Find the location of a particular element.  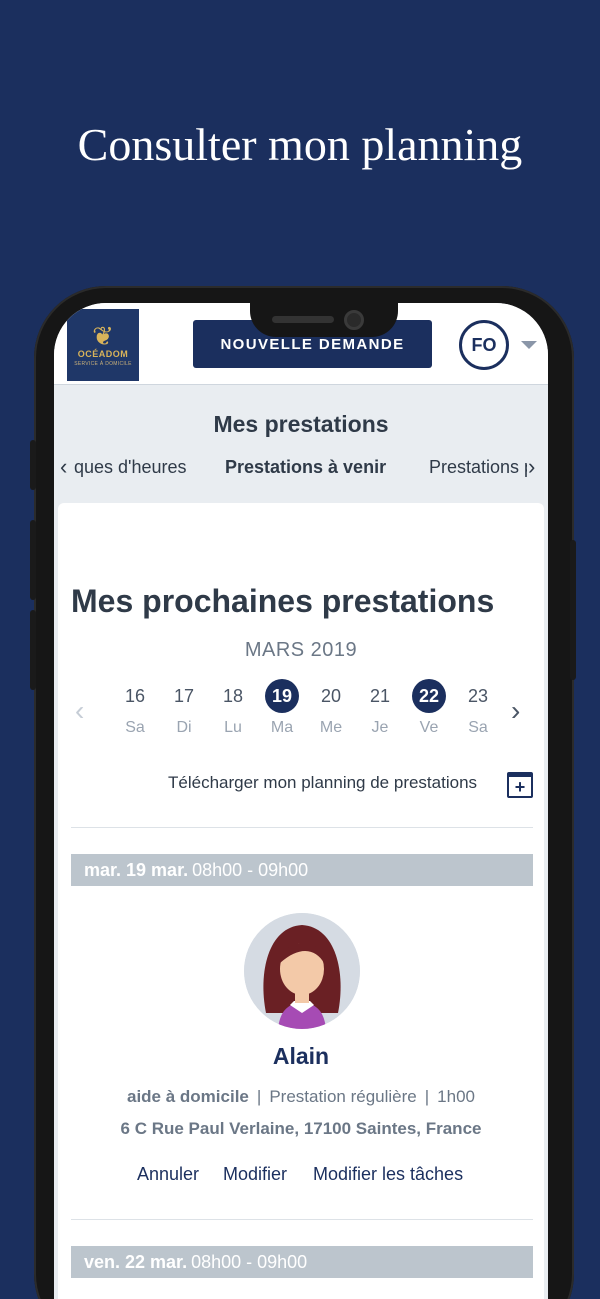

calendar-day: 21 Je is located at coordinates (380, 708).